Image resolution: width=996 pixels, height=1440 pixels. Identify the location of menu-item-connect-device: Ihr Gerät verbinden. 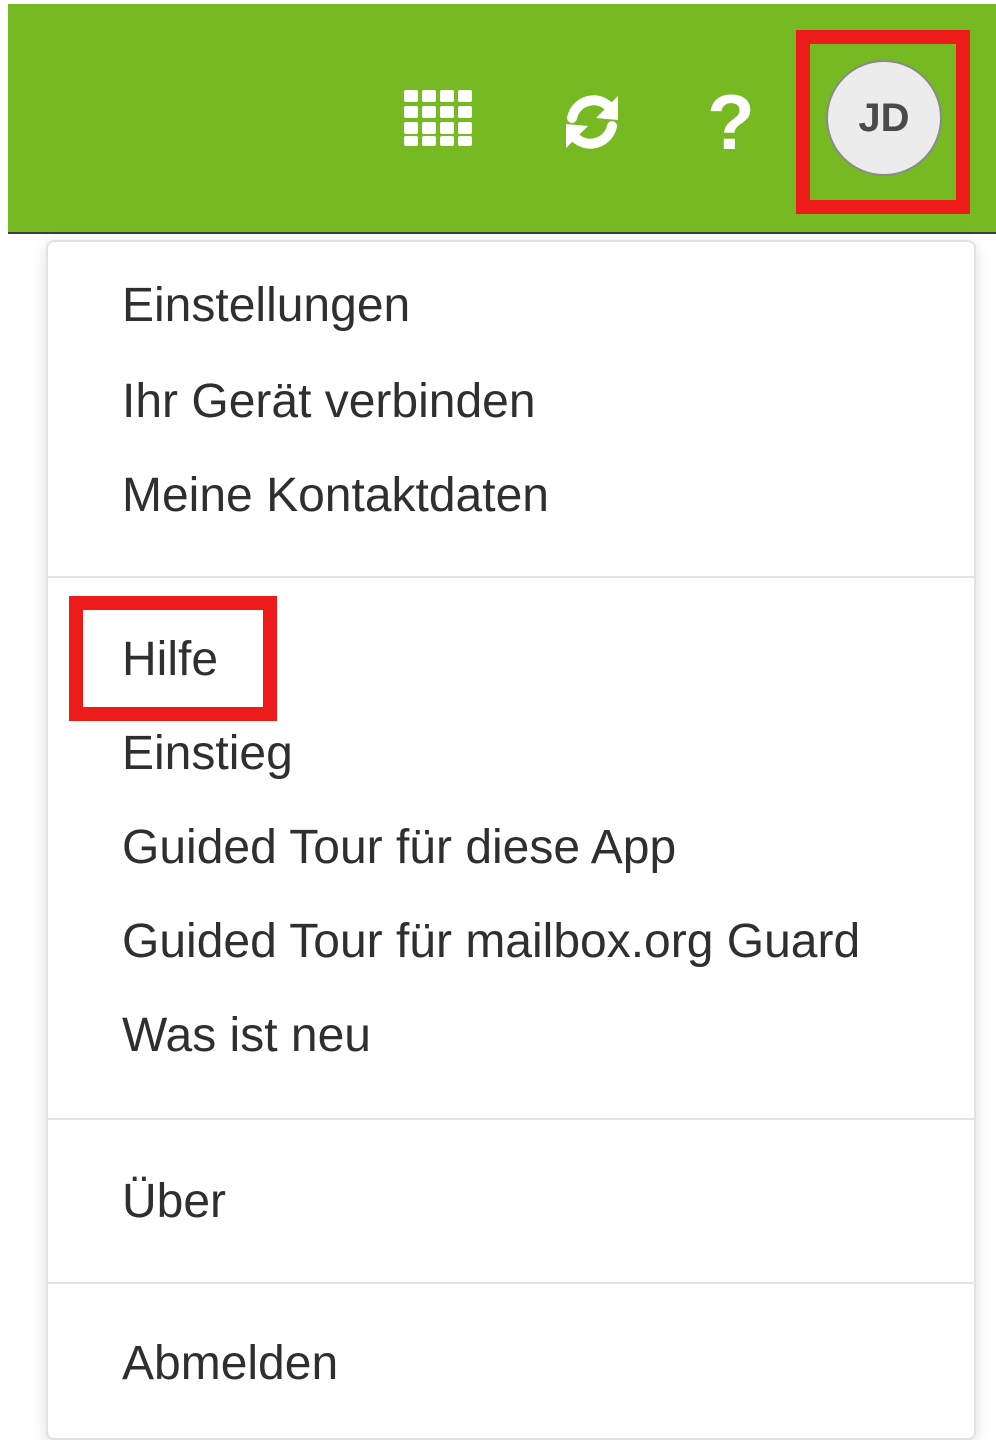
(329, 402).